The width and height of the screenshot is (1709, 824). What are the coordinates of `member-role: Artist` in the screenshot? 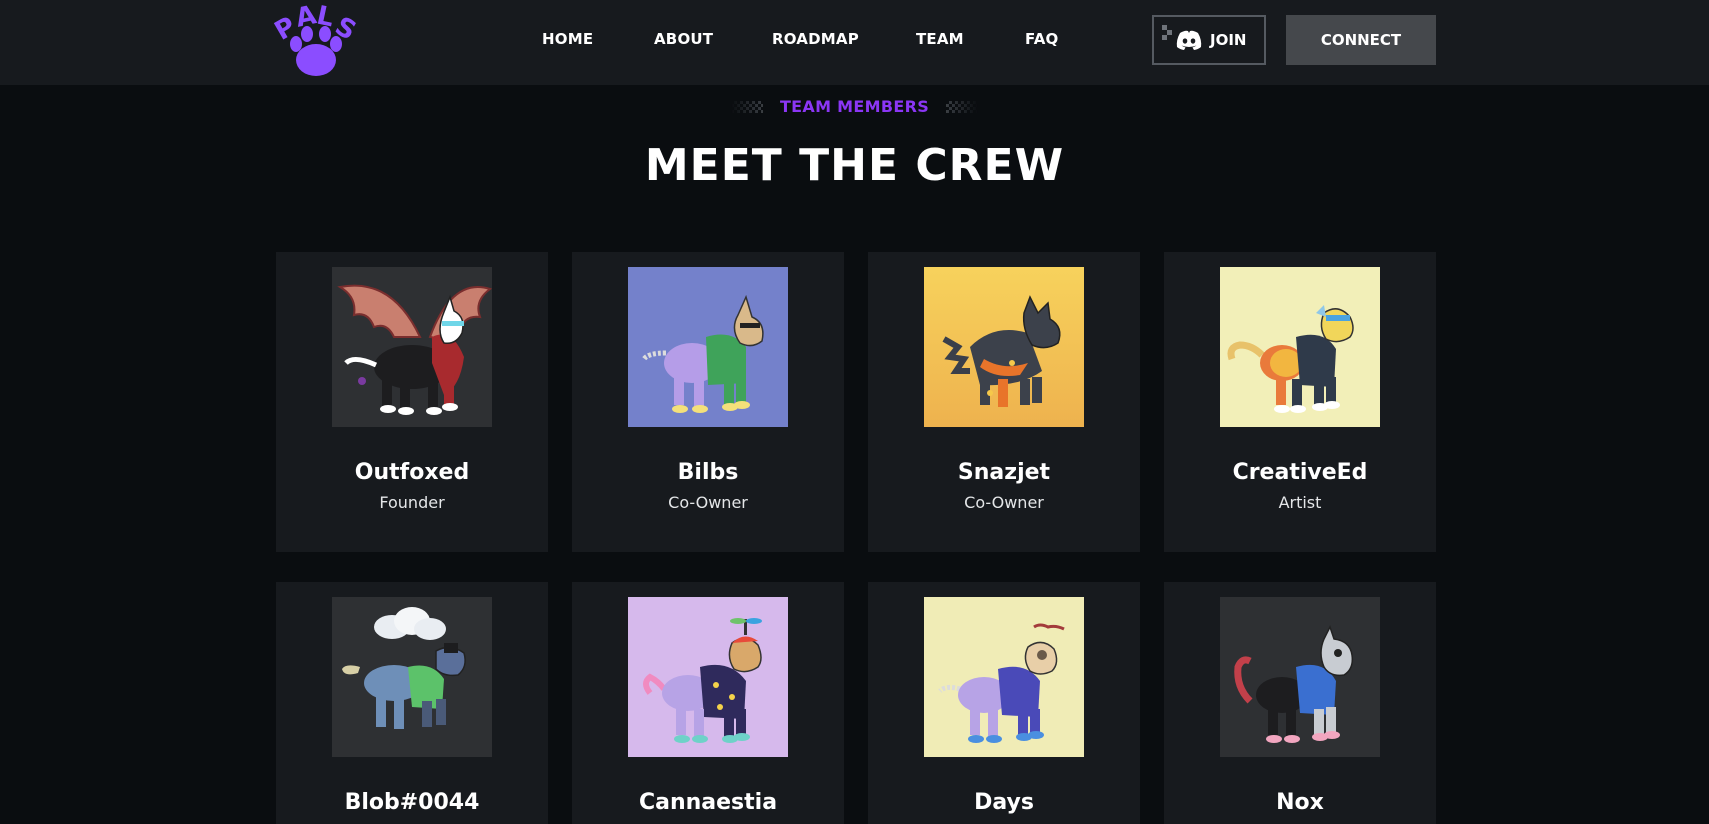 It's located at (1300, 502).